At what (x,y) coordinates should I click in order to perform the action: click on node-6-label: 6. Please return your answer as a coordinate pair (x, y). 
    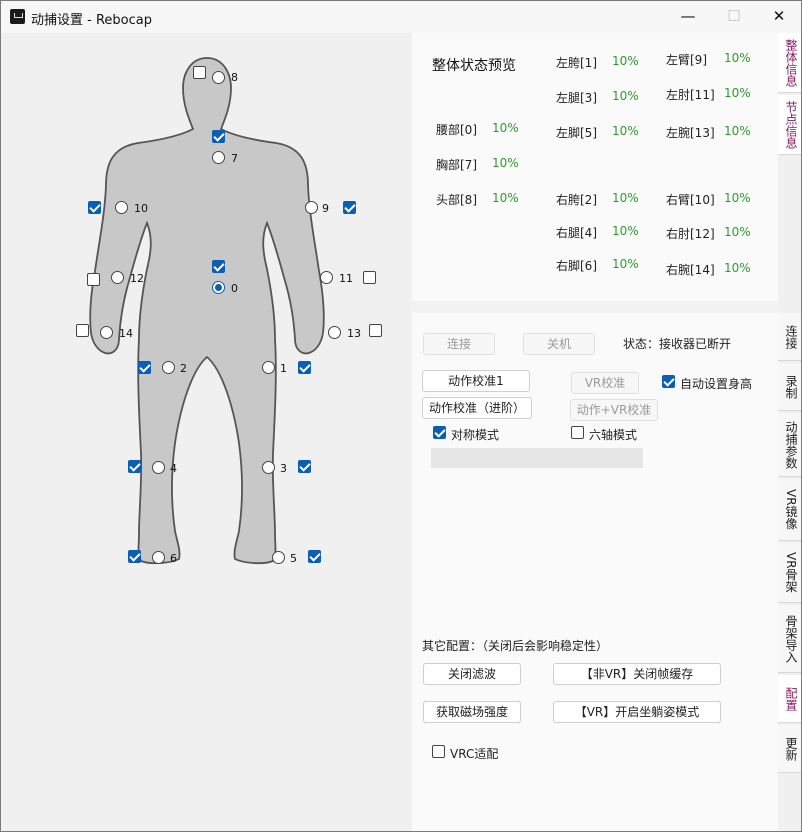
    Looking at the image, I should click on (173, 558).